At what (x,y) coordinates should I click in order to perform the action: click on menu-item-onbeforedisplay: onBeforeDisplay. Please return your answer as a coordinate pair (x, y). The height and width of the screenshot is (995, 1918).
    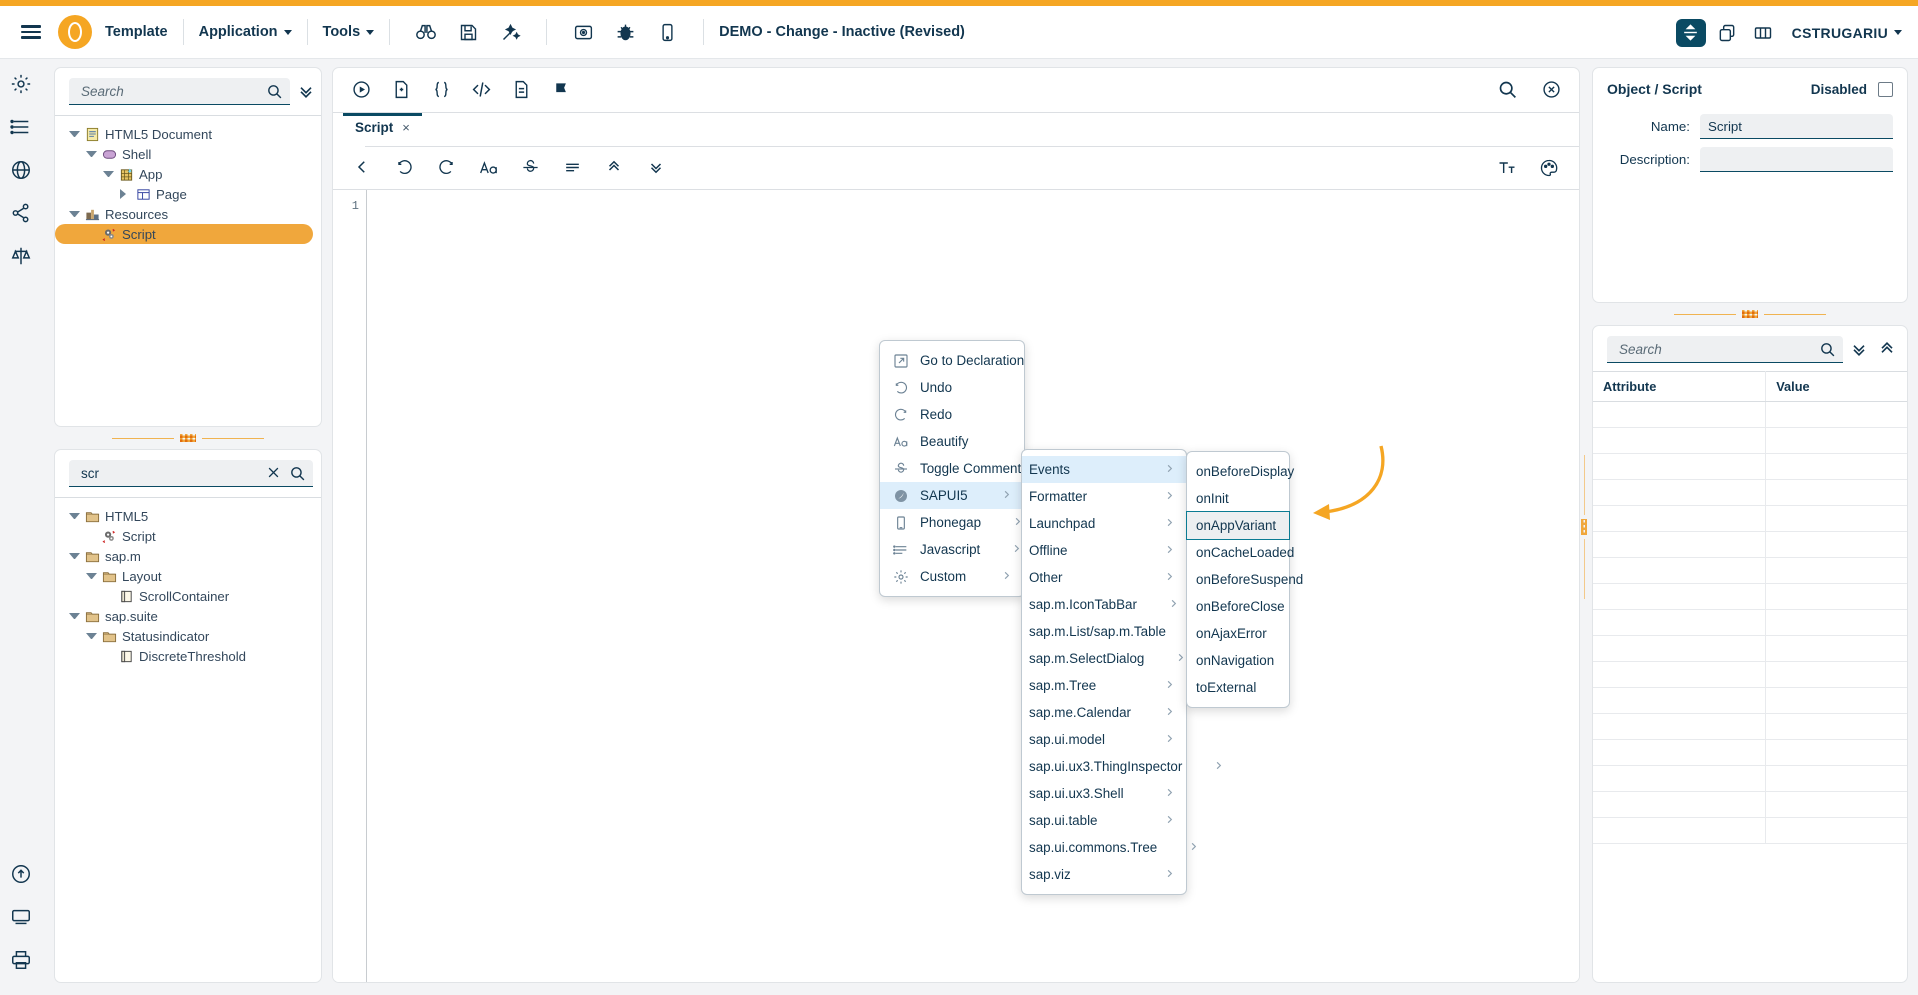
    Looking at the image, I should click on (1240, 471).